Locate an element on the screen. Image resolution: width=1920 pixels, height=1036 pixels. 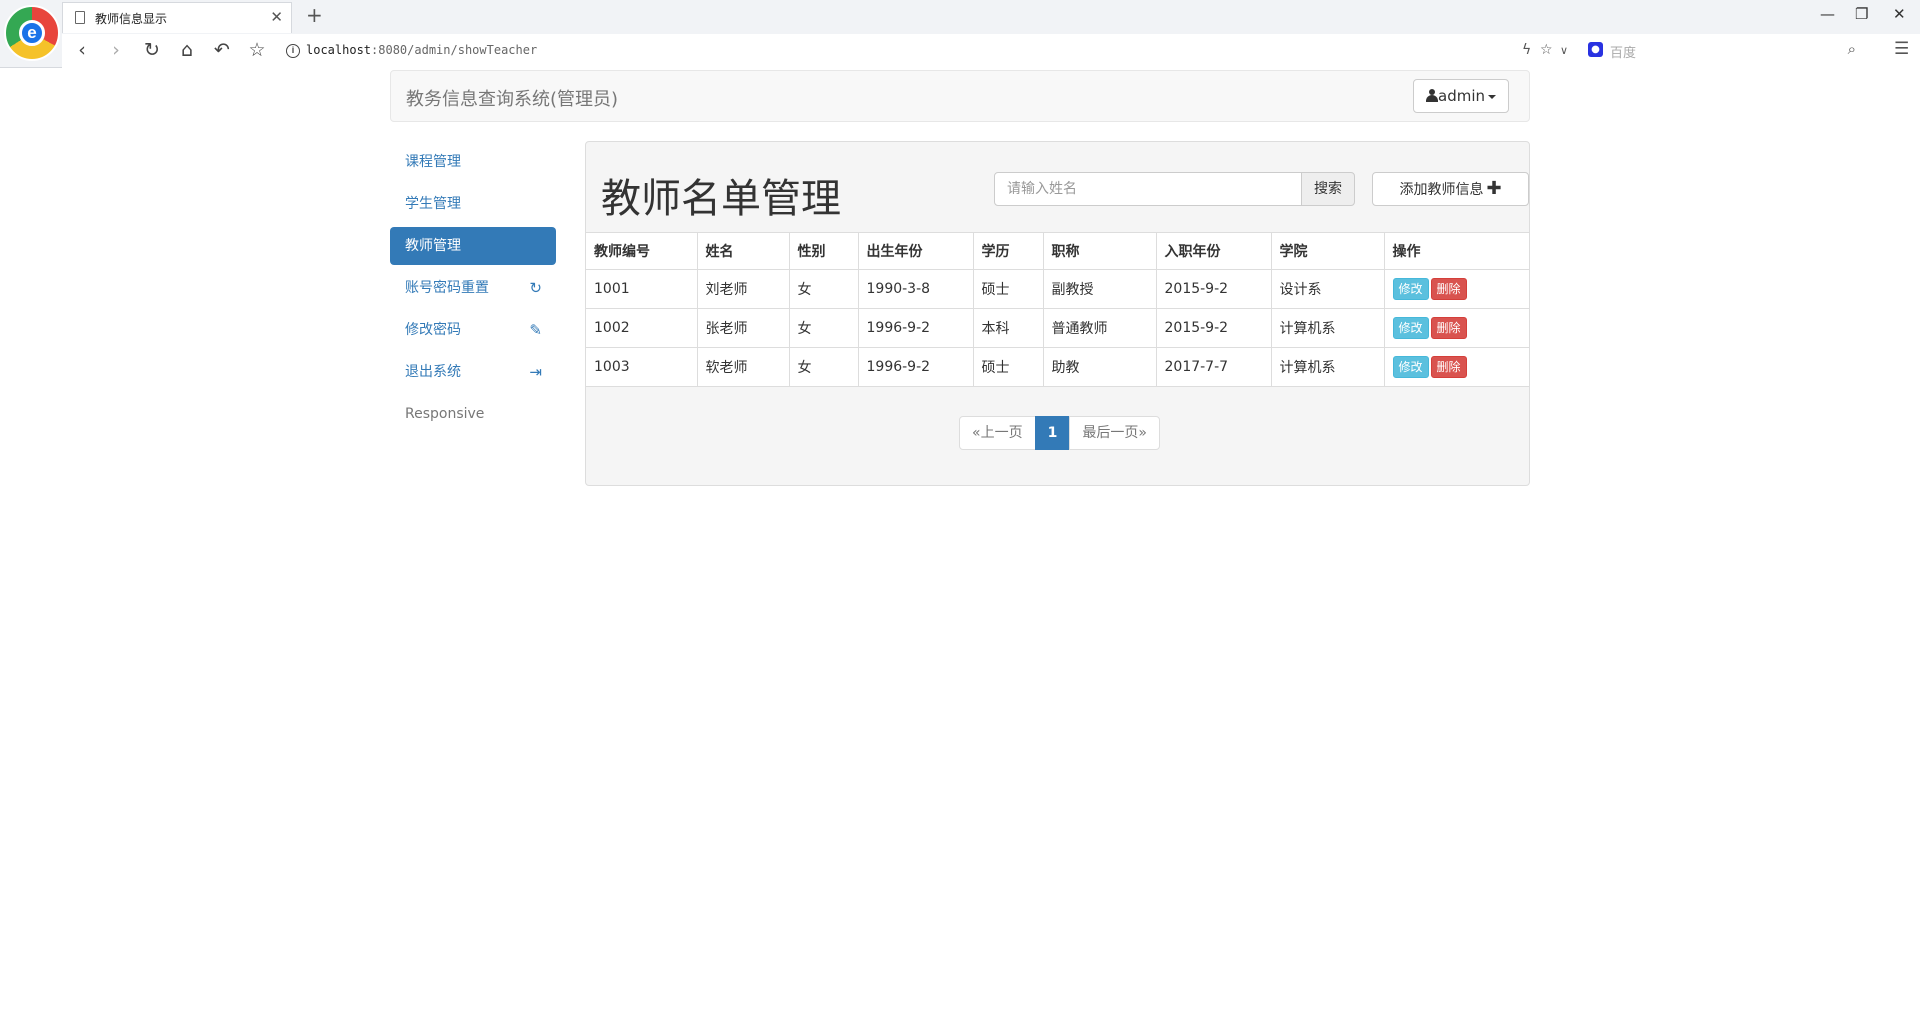
user-dropdown-button: admin is located at coordinates (1461, 96).